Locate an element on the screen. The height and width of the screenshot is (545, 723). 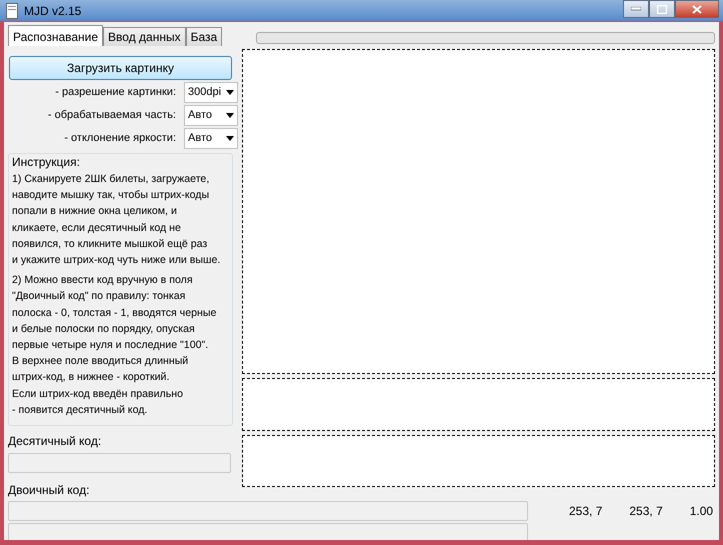
tab: Распознавание is located at coordinates (56, 35).